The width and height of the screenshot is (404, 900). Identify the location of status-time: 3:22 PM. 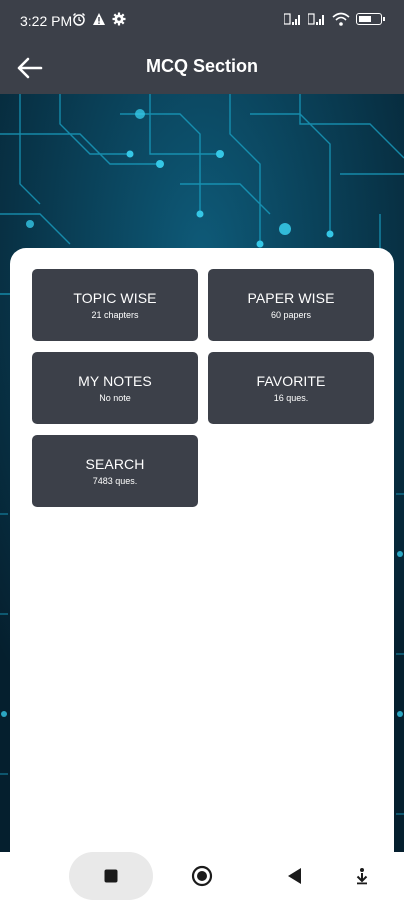
(46, 21).